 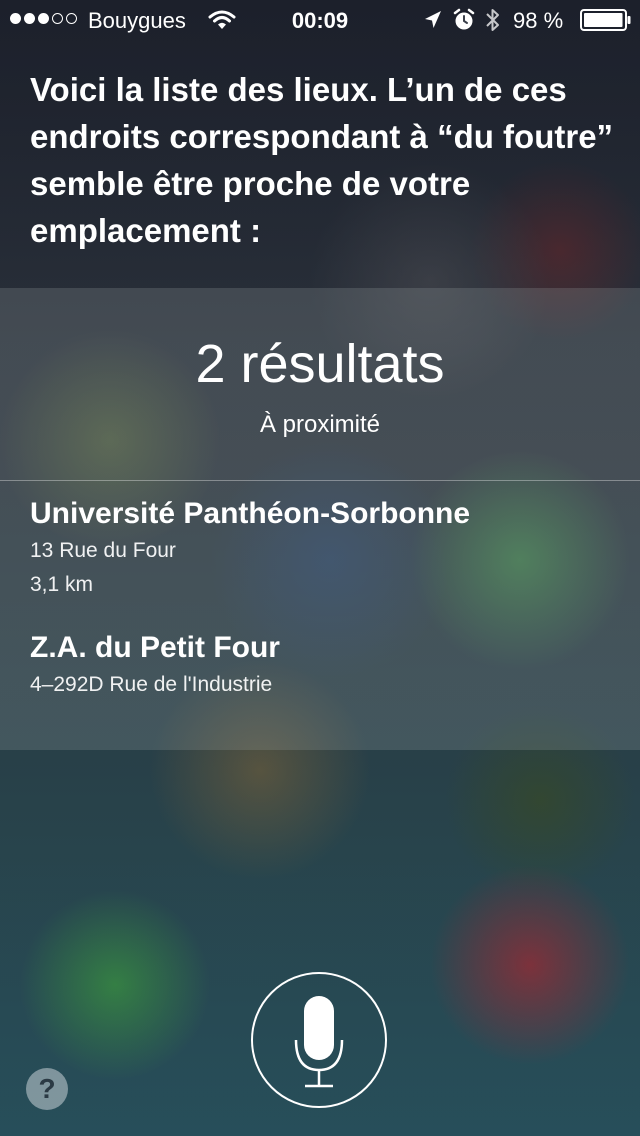 What do you see at coordinates (250, 513) in the screenshot?
I see `result-name: Université Panthéon-Sorbonne` at bounding box center [250, 513].